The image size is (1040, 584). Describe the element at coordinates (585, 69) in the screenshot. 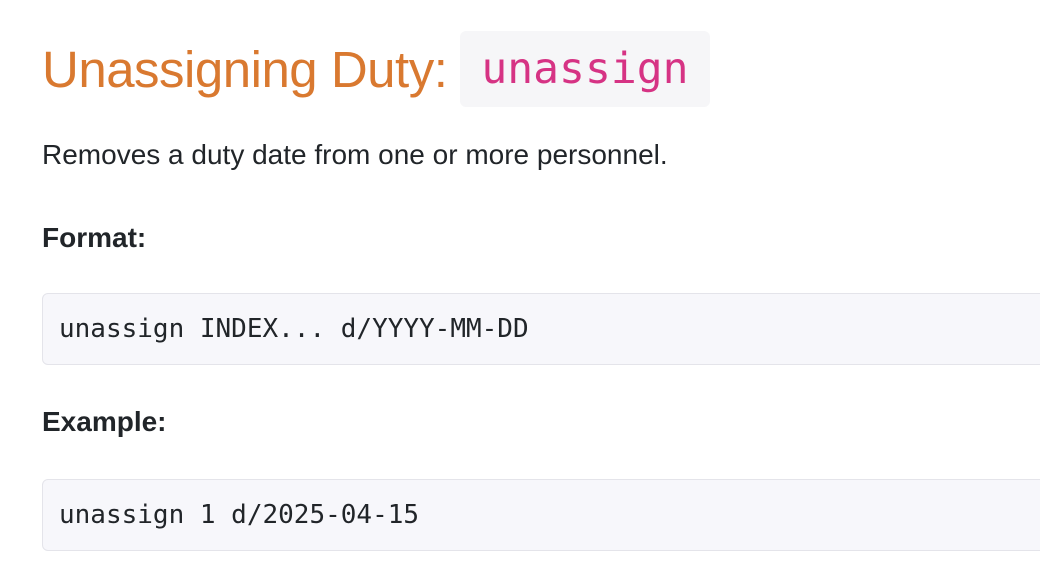

I see `heading-command-code: unassign` at that location.